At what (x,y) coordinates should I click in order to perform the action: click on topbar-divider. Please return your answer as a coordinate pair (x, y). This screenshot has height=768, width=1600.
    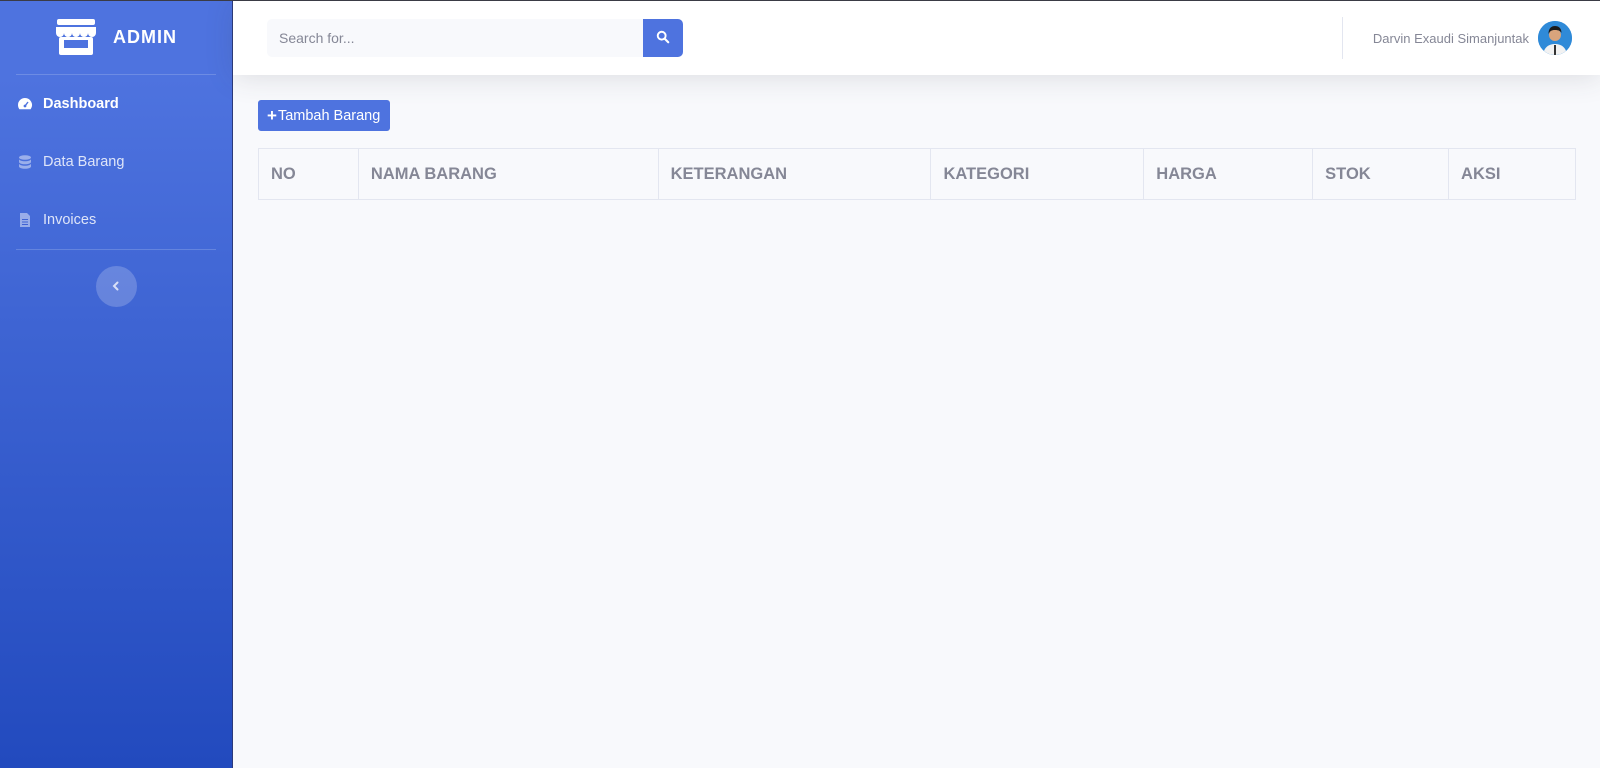
    Looking at the image, I should click on (1342, 38).